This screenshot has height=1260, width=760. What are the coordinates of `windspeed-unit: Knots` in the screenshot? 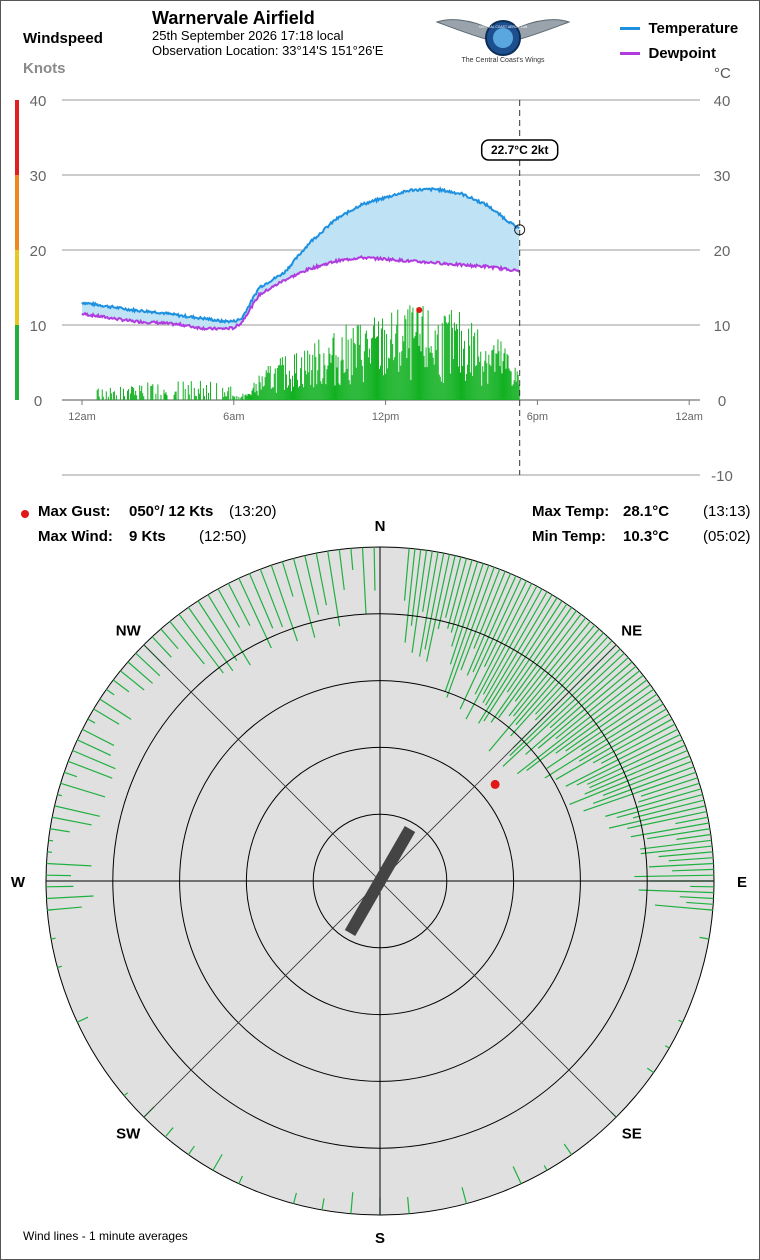 It's located at (44, 68).